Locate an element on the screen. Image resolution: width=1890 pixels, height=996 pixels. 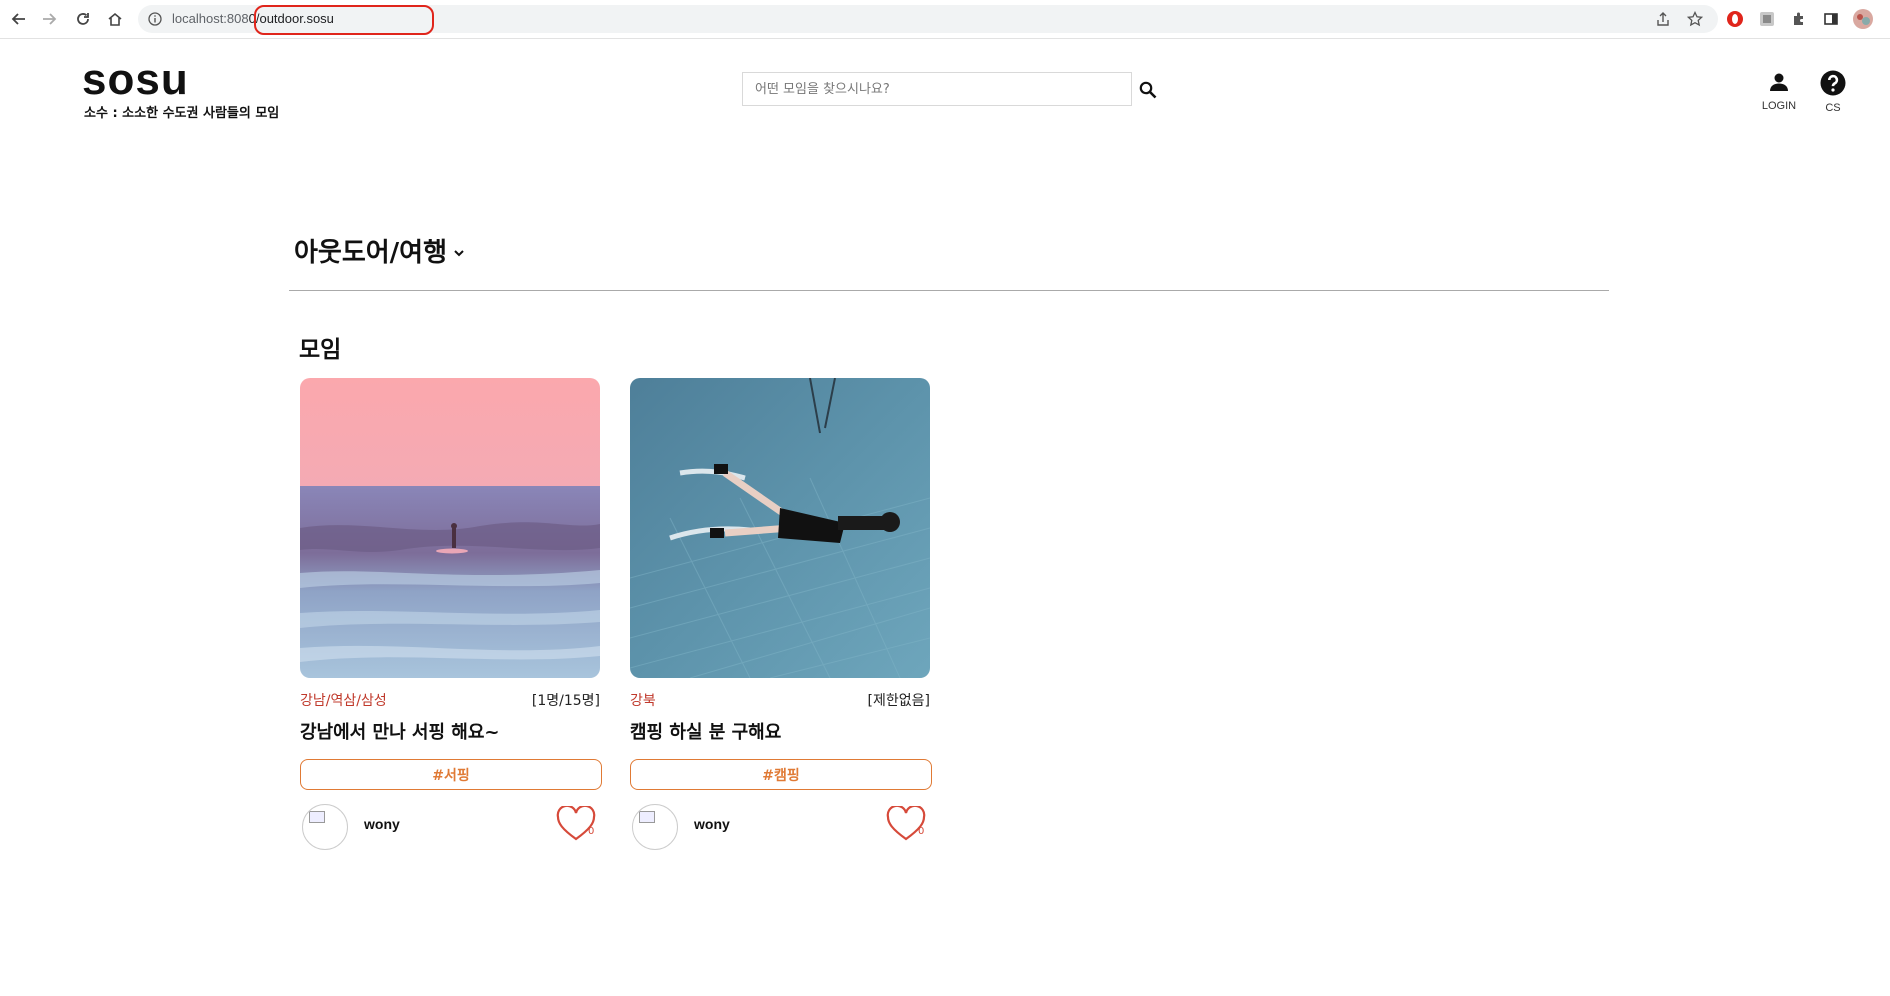
share-icon is located at coordinates (1663, 19).